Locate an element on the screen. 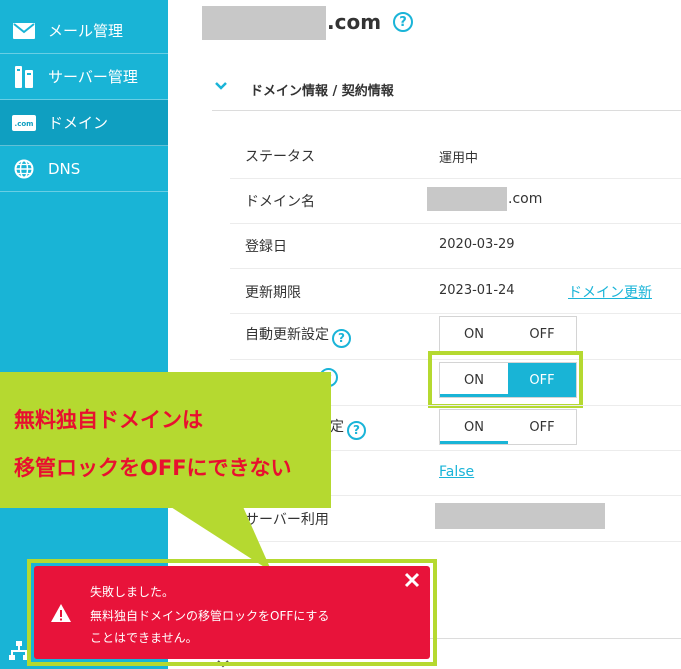 The height and width of the screenshot is (669, 681). svg-text: .com is located at coordinates (24, 124).